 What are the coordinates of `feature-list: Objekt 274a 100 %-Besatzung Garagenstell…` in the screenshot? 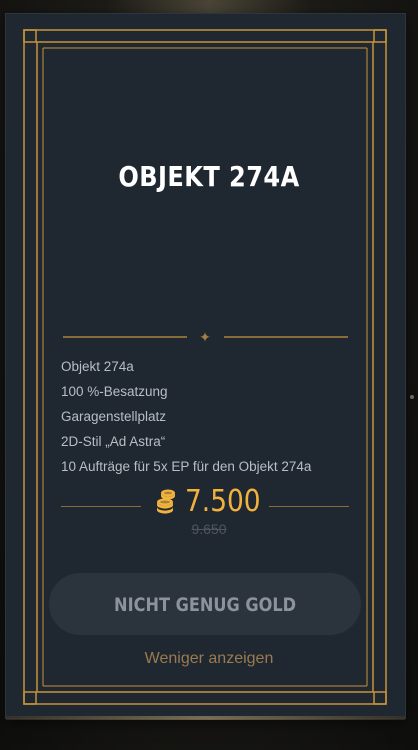 It's located at (186, 420).